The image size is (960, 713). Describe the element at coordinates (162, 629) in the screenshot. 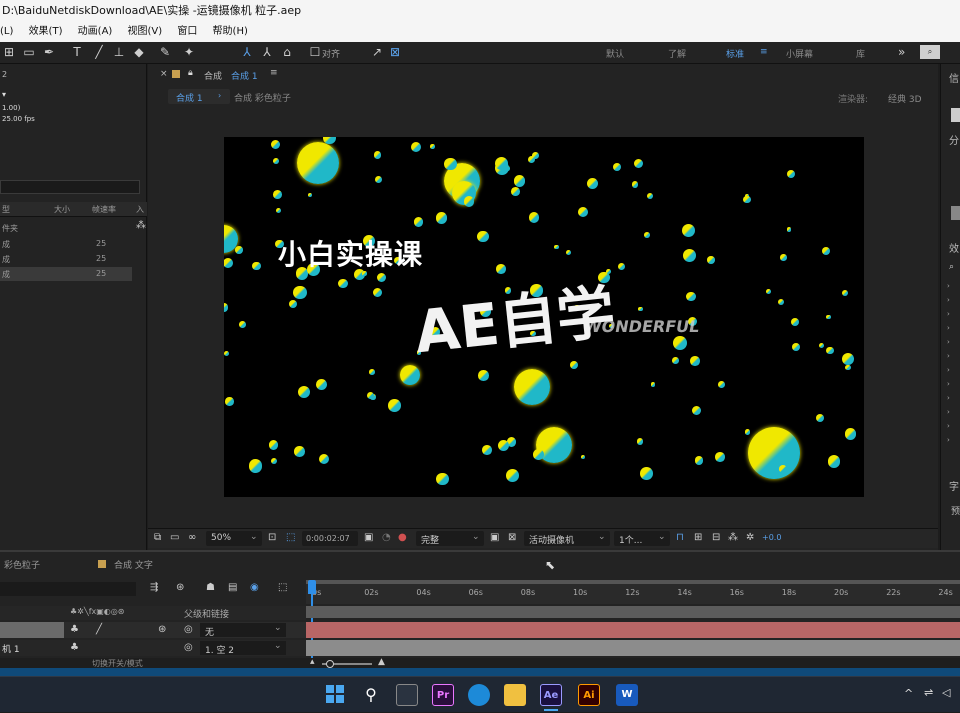

I see `3d-layer-icon: ⊛` at that location.